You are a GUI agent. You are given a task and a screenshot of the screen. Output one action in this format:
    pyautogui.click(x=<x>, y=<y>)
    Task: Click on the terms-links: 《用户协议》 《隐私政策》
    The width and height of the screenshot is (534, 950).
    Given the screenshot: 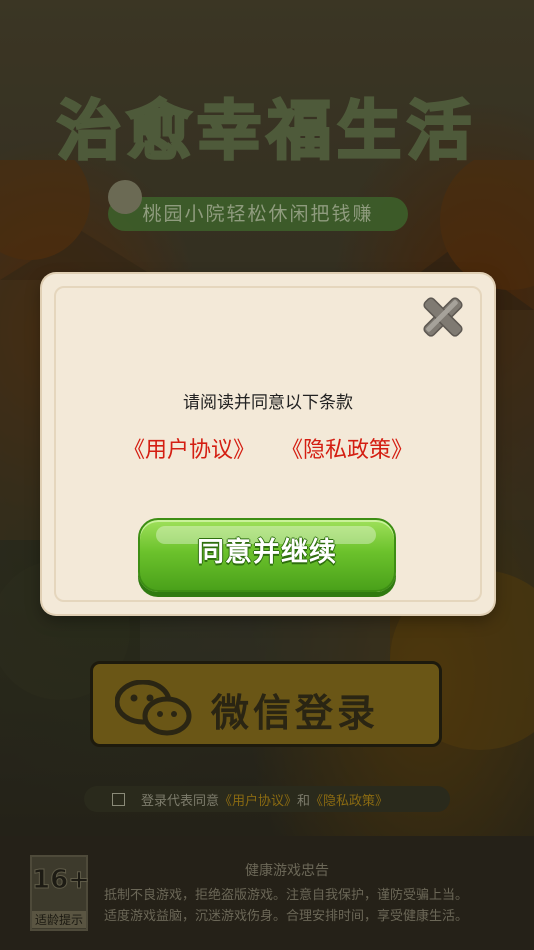 What is the action you would take?
    pyautogui.click(x=268, y=448)
    